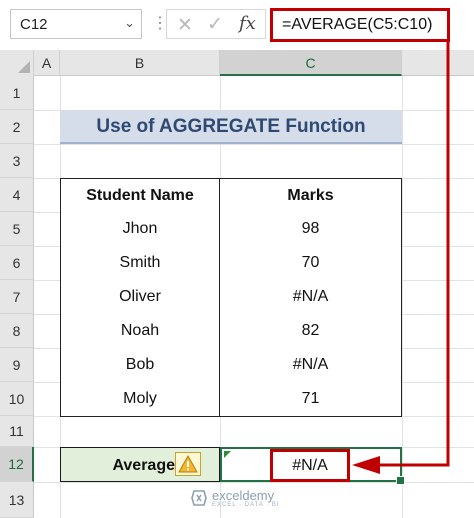 Image resolution: width=474 pixels, height=518 pixels. I want to click on marks-cell: 70, so click(310, 263).